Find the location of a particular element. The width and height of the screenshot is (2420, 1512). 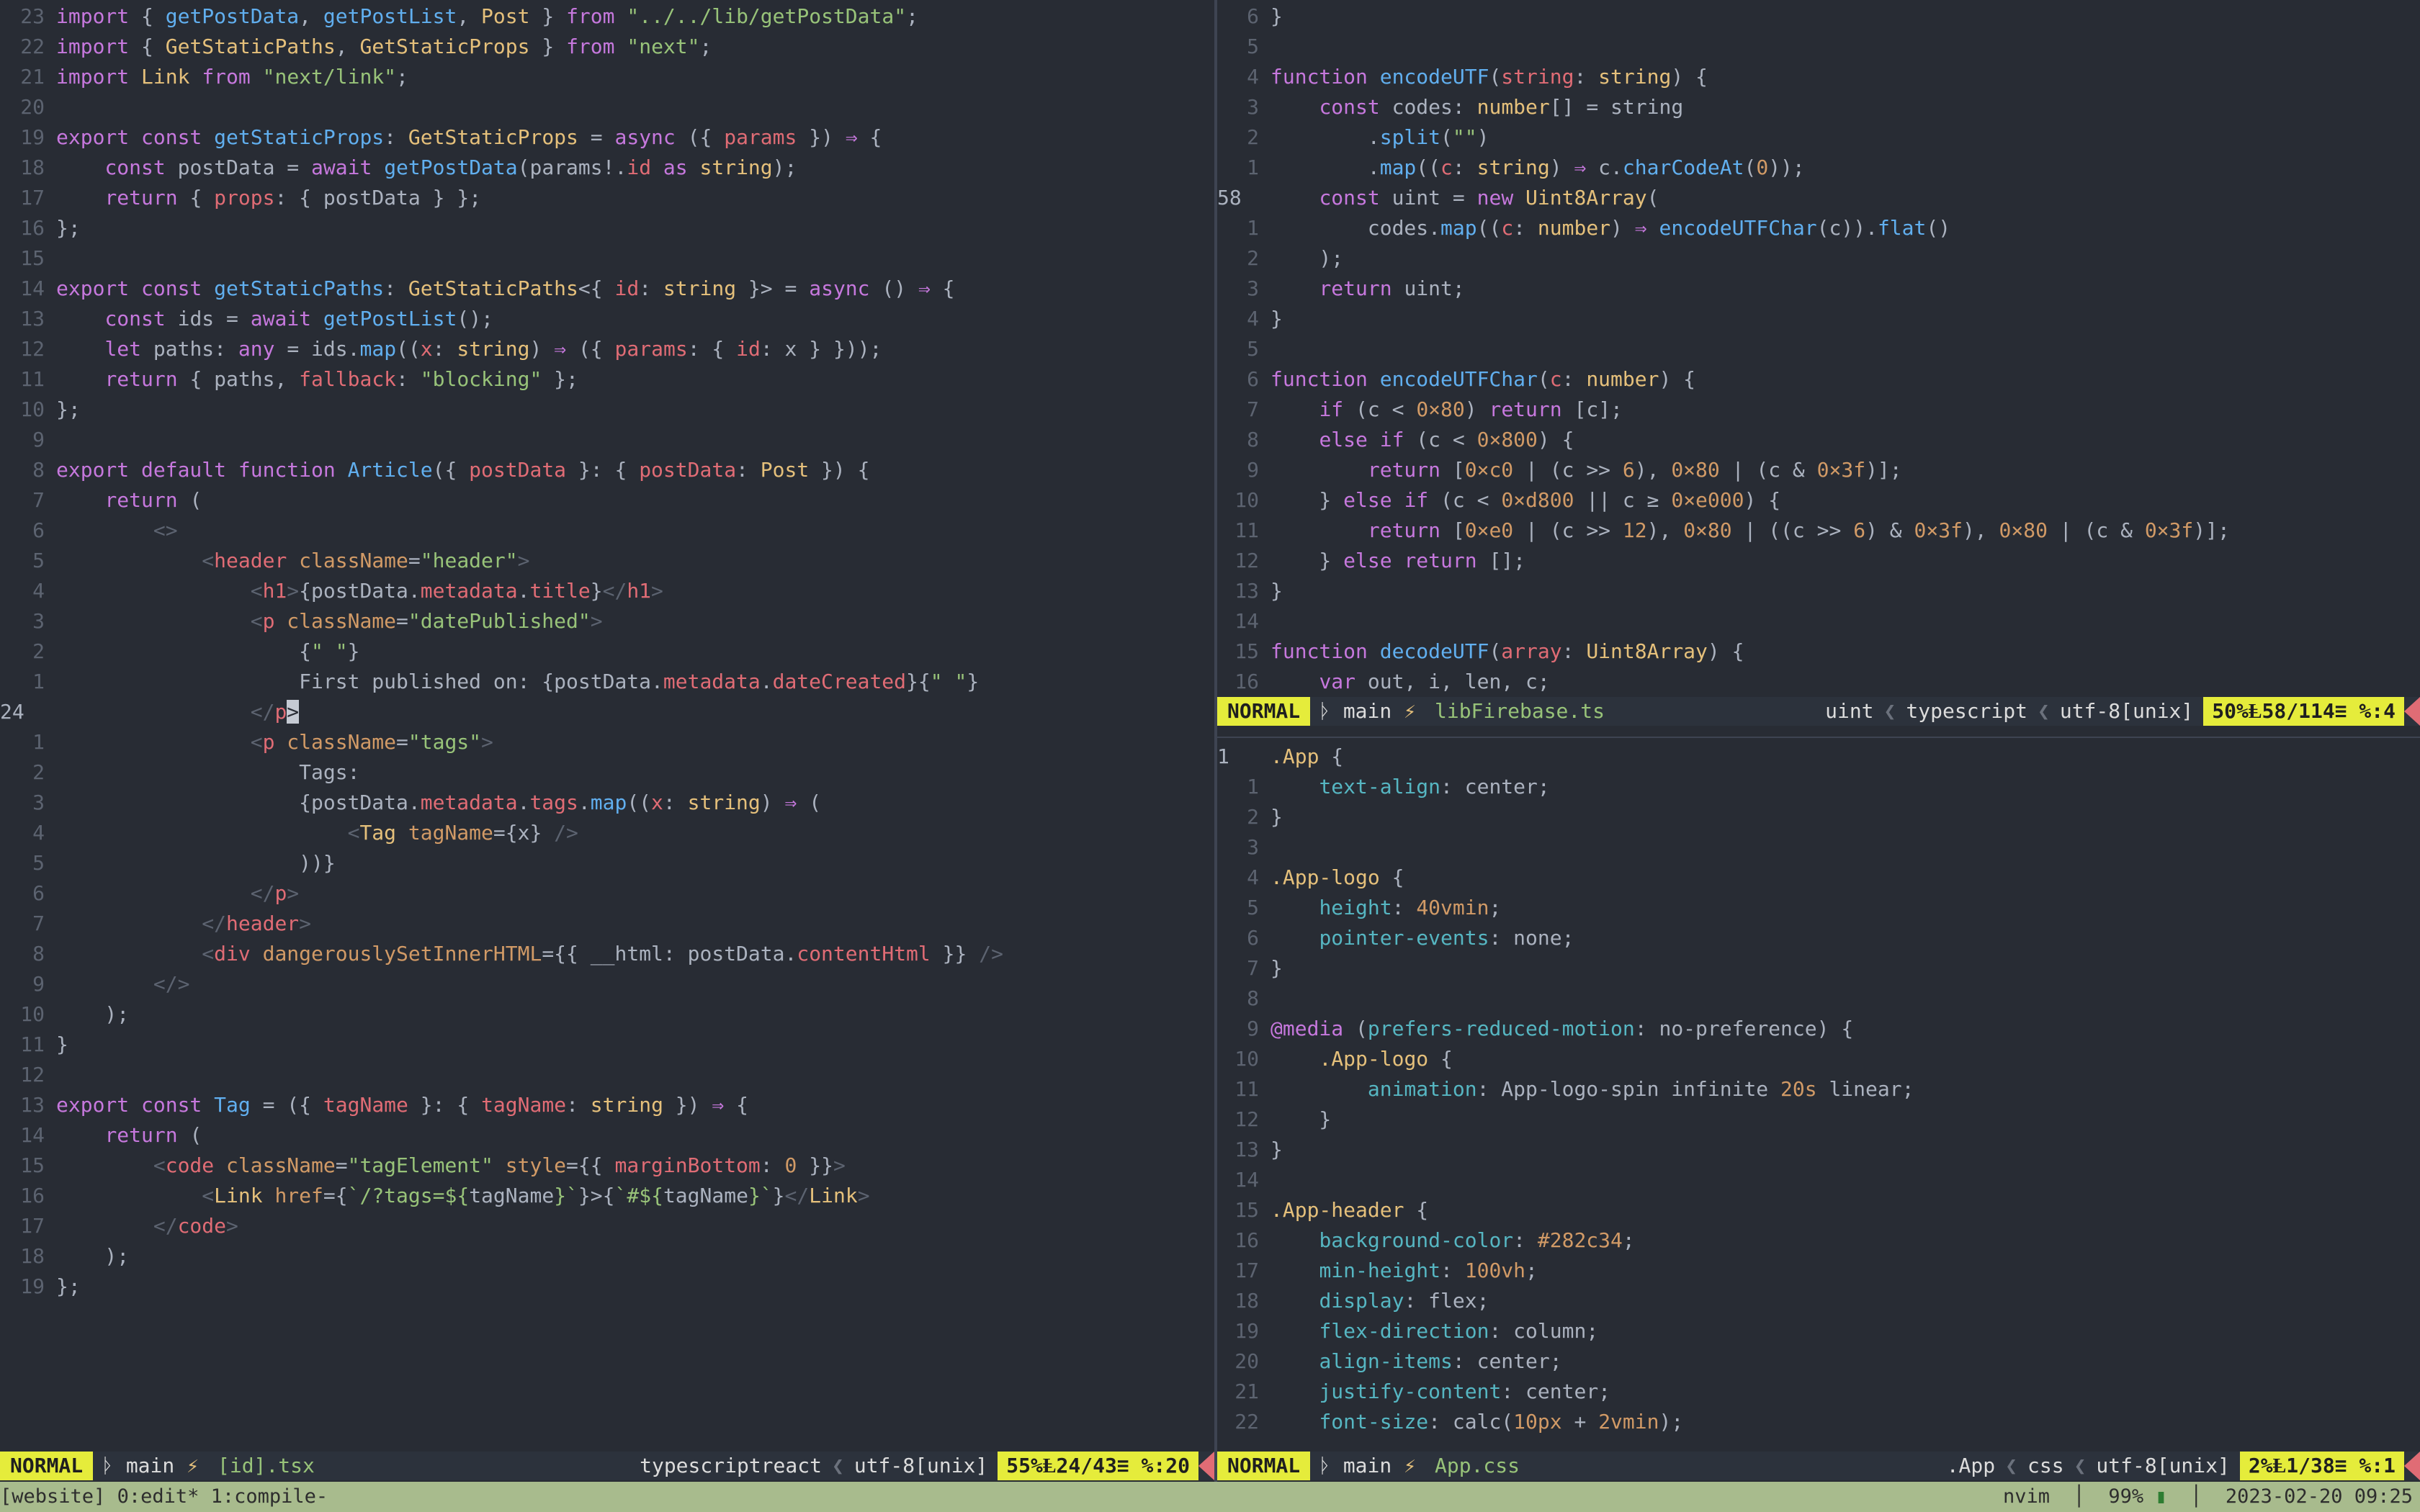

code-line: 2 .split("") is located at coordinates (1818, 137).